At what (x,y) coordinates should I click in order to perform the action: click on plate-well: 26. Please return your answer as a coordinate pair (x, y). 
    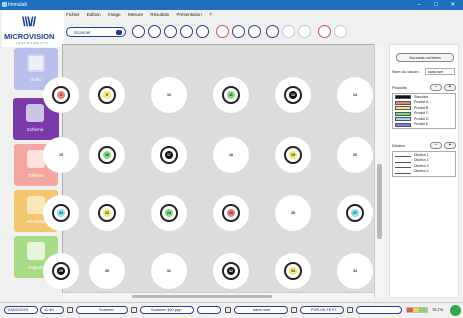
    Looking at the image, I should click on (293, 213).